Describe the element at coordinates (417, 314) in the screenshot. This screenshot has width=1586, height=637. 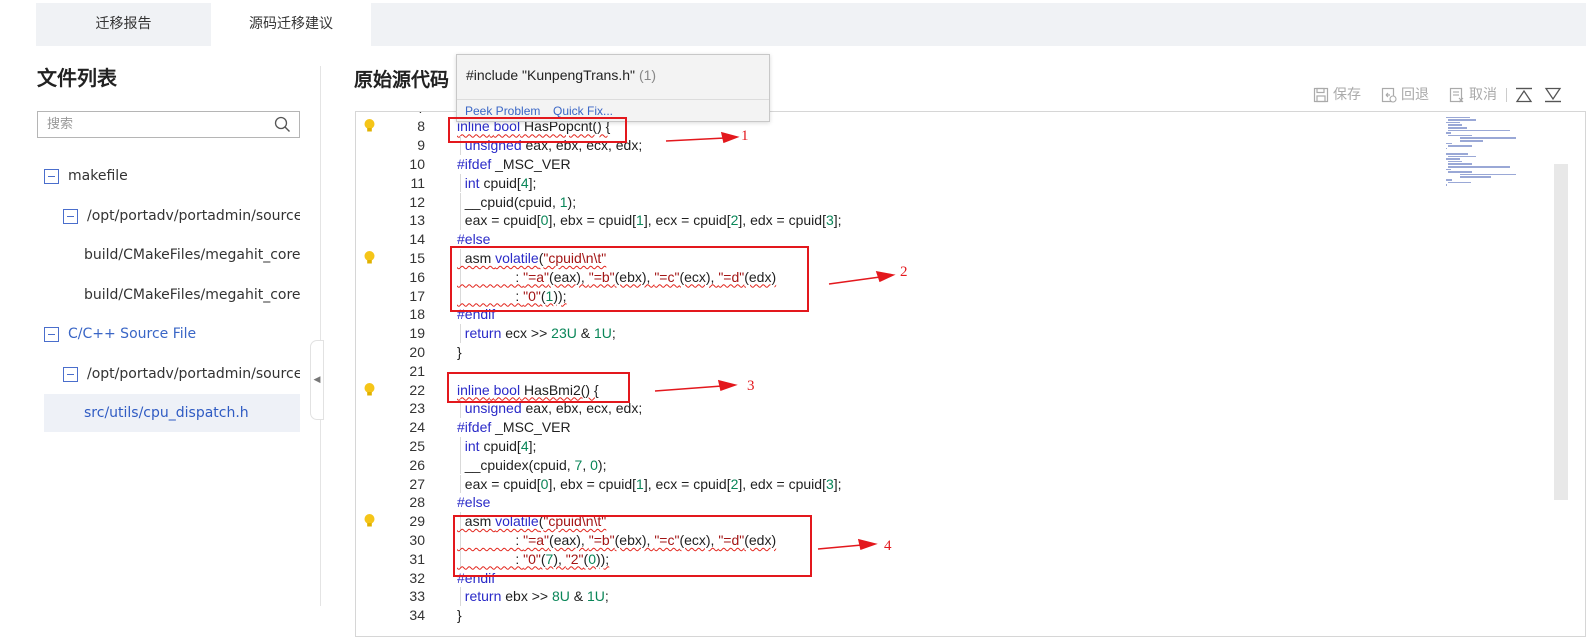
I see `line-number: 18` at that location.